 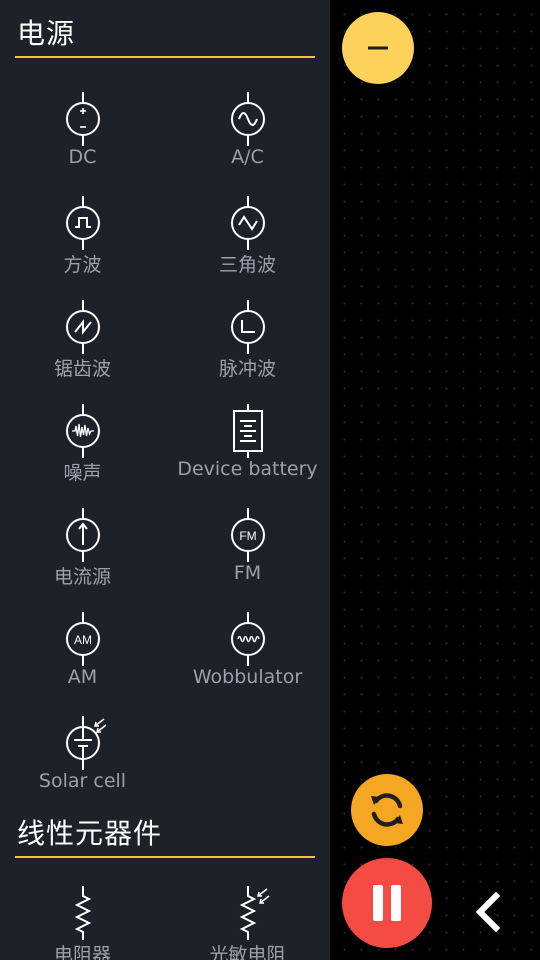 What do you see at coordinates (46, 33) in the screenshot?
I see `section-title-power: 电源` at bounding box center [46, 33].